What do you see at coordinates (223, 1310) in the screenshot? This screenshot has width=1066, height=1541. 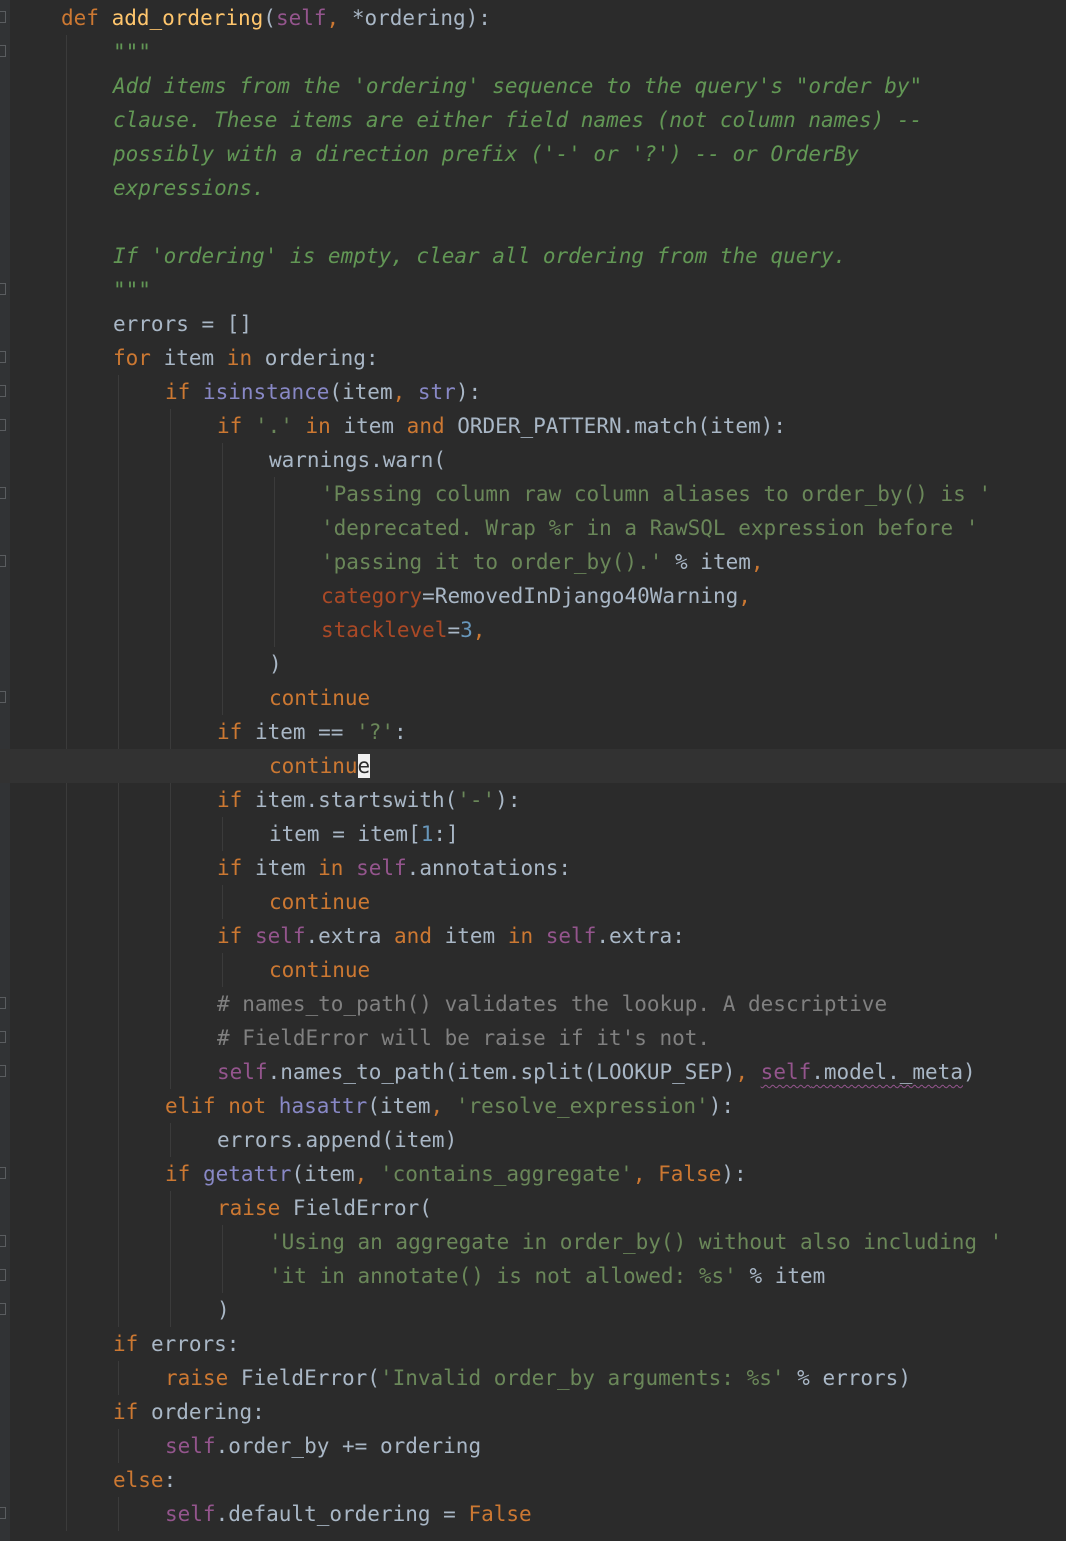 I see `code-text: )` at bounding box center [223, 1310].